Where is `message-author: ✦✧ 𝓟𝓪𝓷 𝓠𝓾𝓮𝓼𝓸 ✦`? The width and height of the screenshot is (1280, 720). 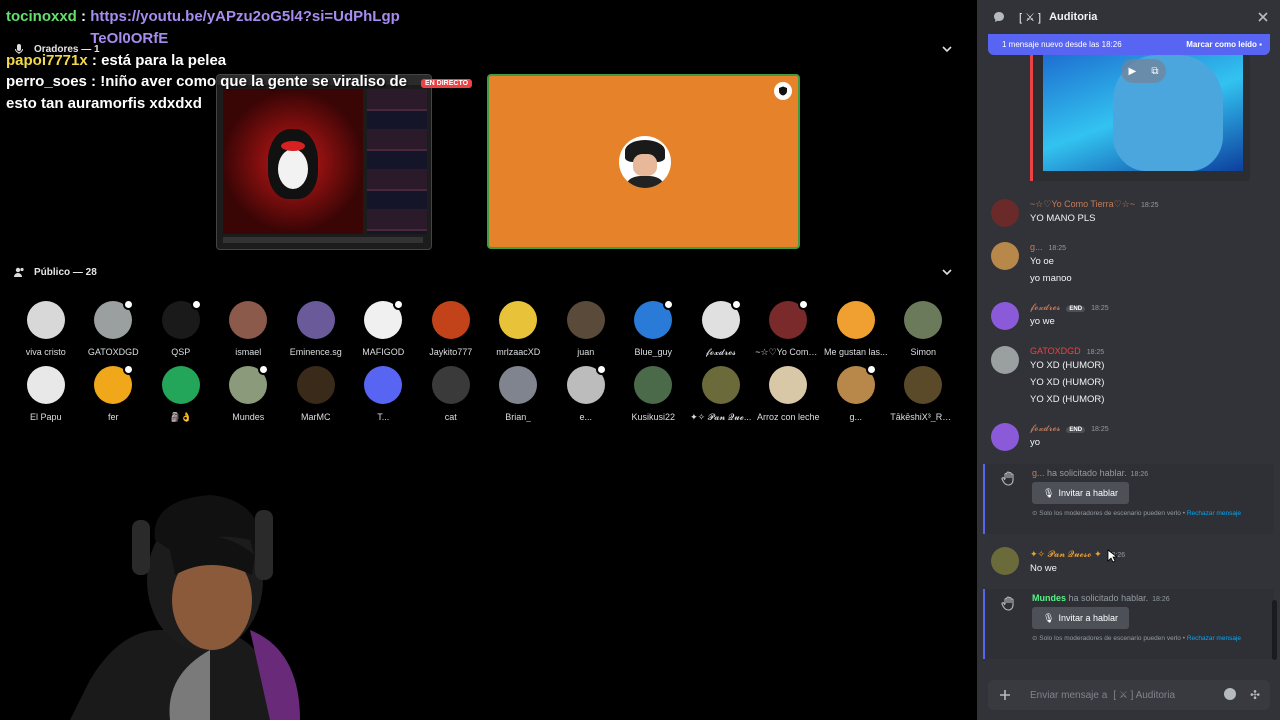
message-author: ✦✧ 𝓟𝓪𝓷 𝓠𝓾𝓮𝓼𝓸 ✦ is located at coordinates (1066, 554).